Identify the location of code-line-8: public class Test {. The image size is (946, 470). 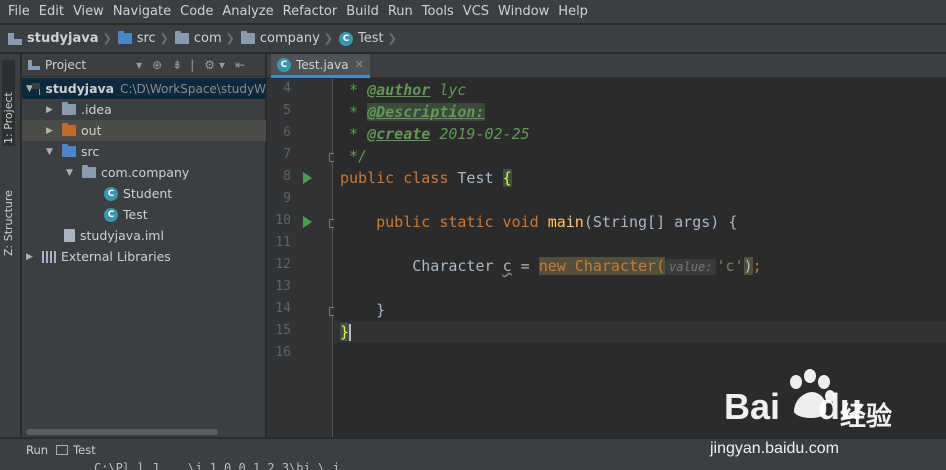
(426, 178).